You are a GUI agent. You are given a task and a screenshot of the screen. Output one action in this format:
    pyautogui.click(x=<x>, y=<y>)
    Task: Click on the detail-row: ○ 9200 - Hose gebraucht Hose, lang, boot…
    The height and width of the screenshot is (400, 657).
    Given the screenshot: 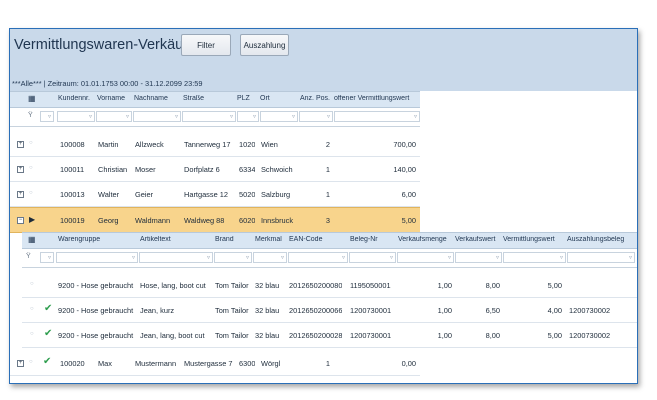 What is the action you would take?
    pyautogui.click(x=329, y=285)
    